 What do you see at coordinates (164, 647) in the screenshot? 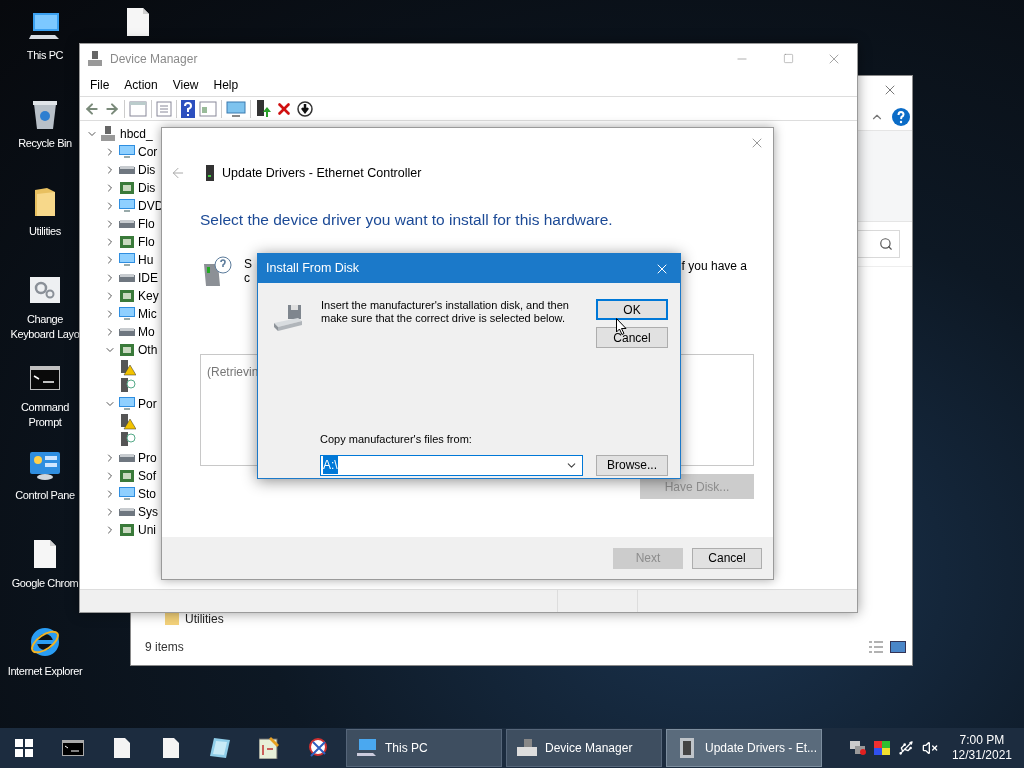
I see `status-text: 9 items` at bounding box center [164, 647].